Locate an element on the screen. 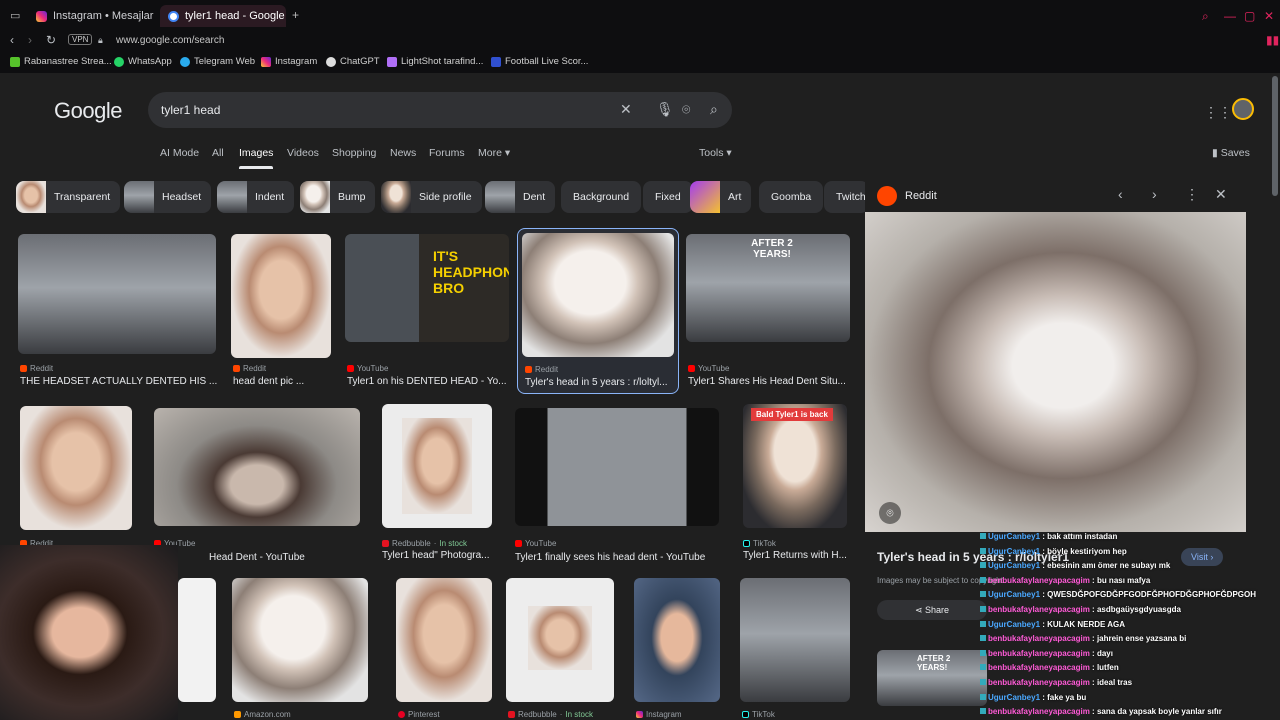 The width and height of the screenshot is (1280, 720). reload-icon: ↻ is located at coordinates (51, 40).